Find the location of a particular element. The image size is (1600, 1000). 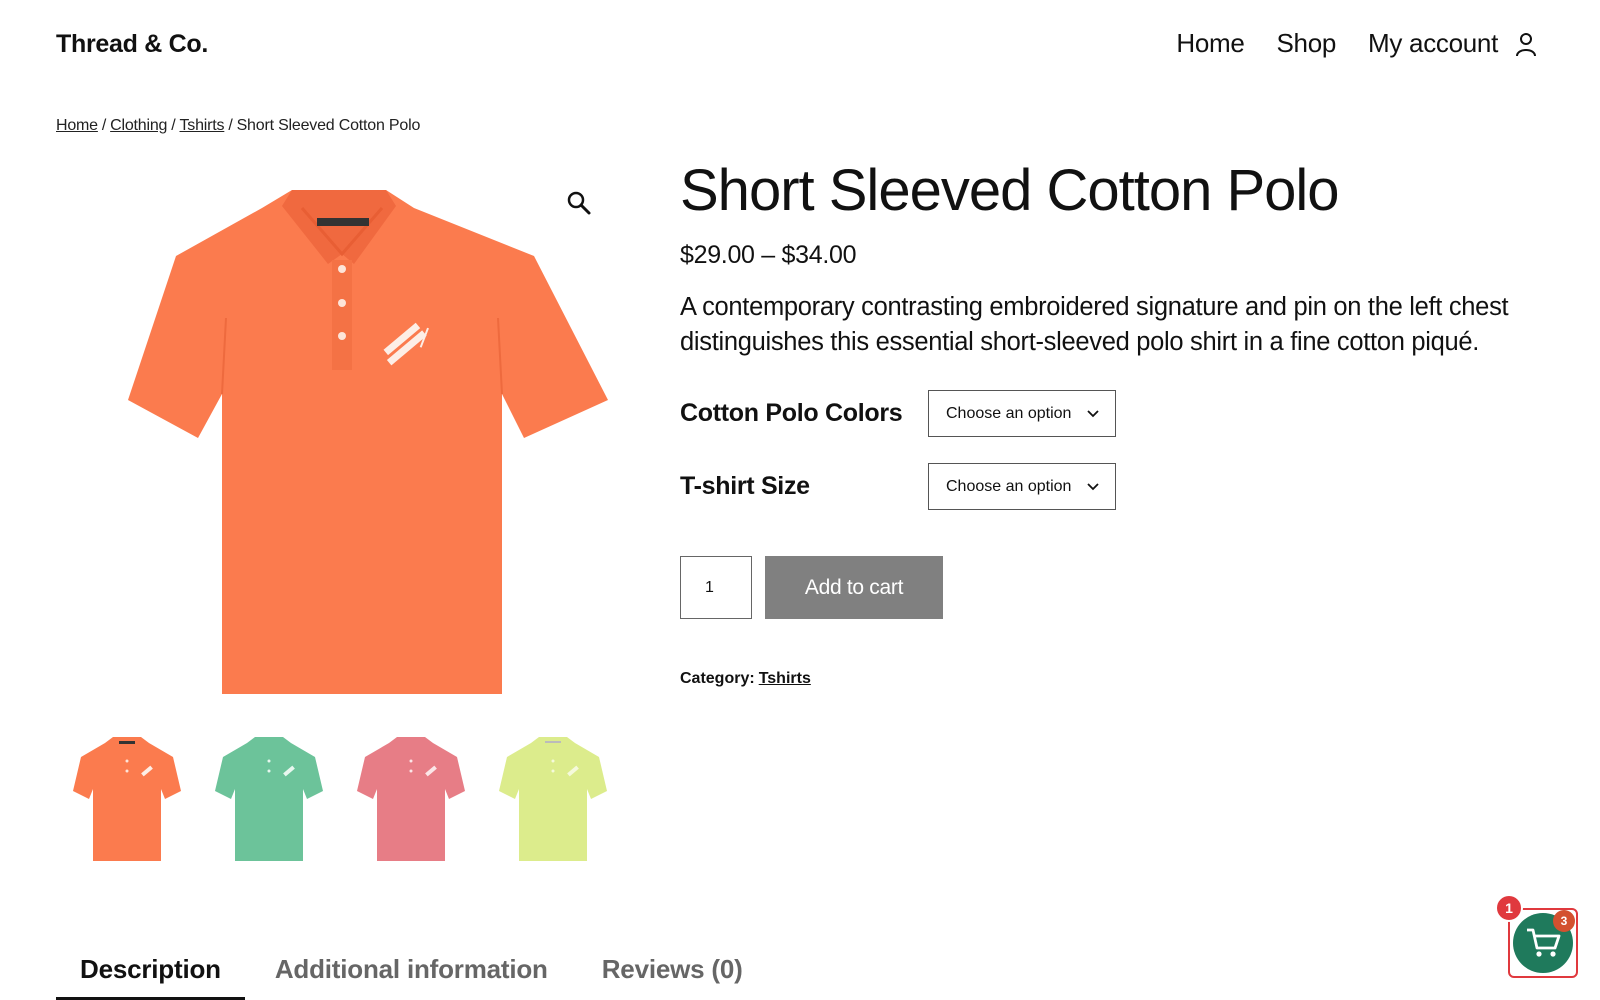

thumbnail-green is located at coordinates (269, 799).